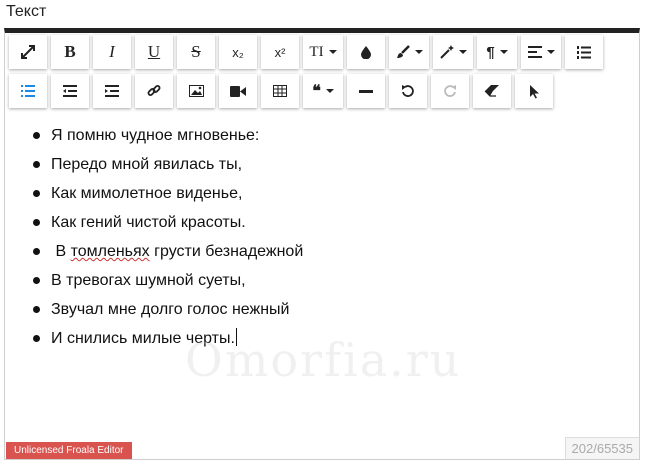  I want to click on paragraph-format-dropdown: ¶, so click(497, 52).